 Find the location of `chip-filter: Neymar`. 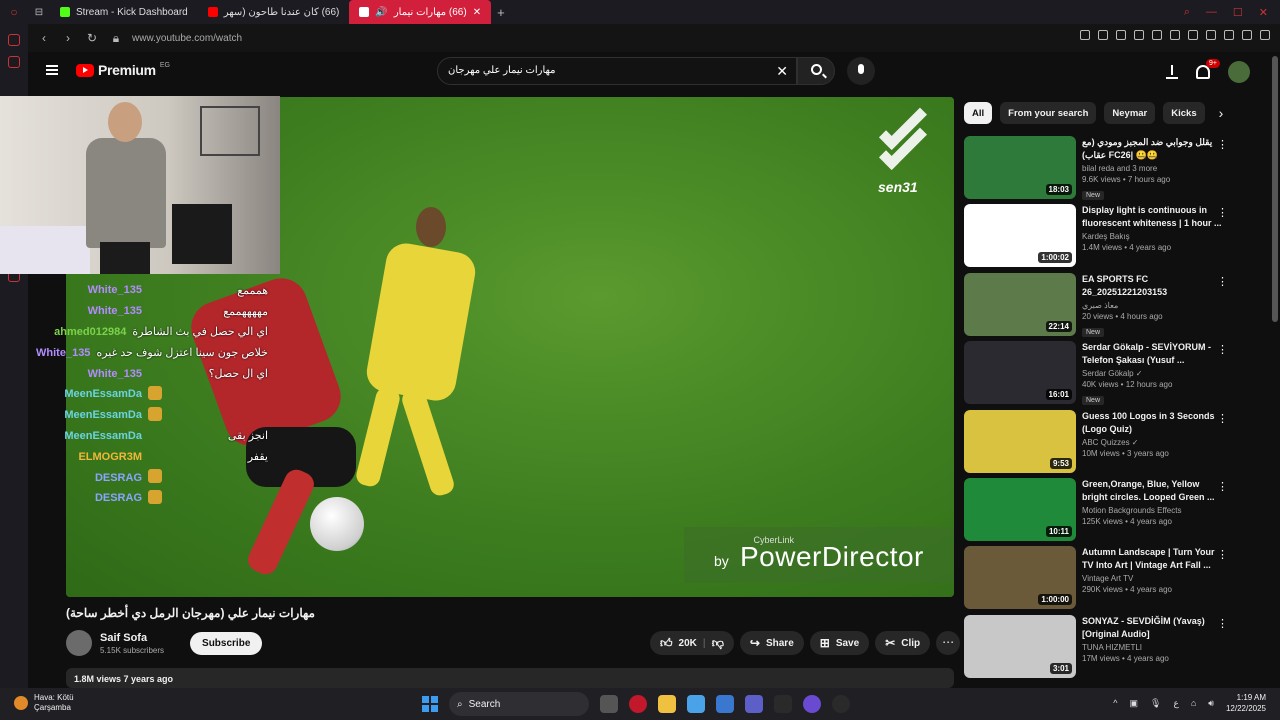

chip-filter: Neymar is located at coordinates (1130, 113).